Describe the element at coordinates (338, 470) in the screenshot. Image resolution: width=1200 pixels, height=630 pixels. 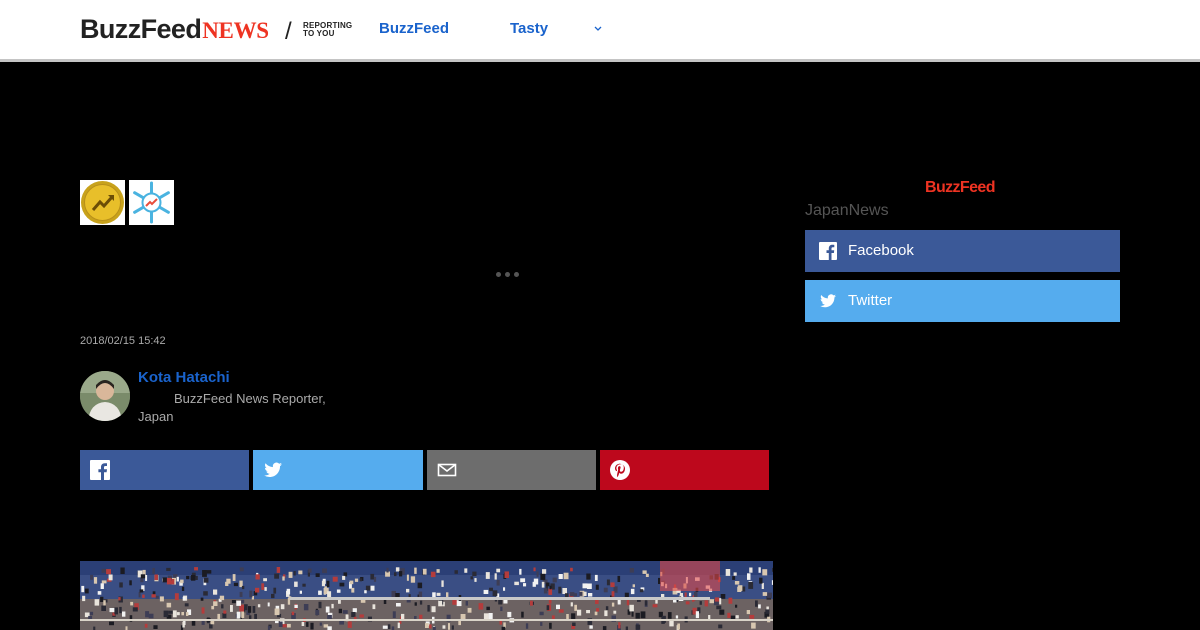
I see `share-twitter-button` at that location.